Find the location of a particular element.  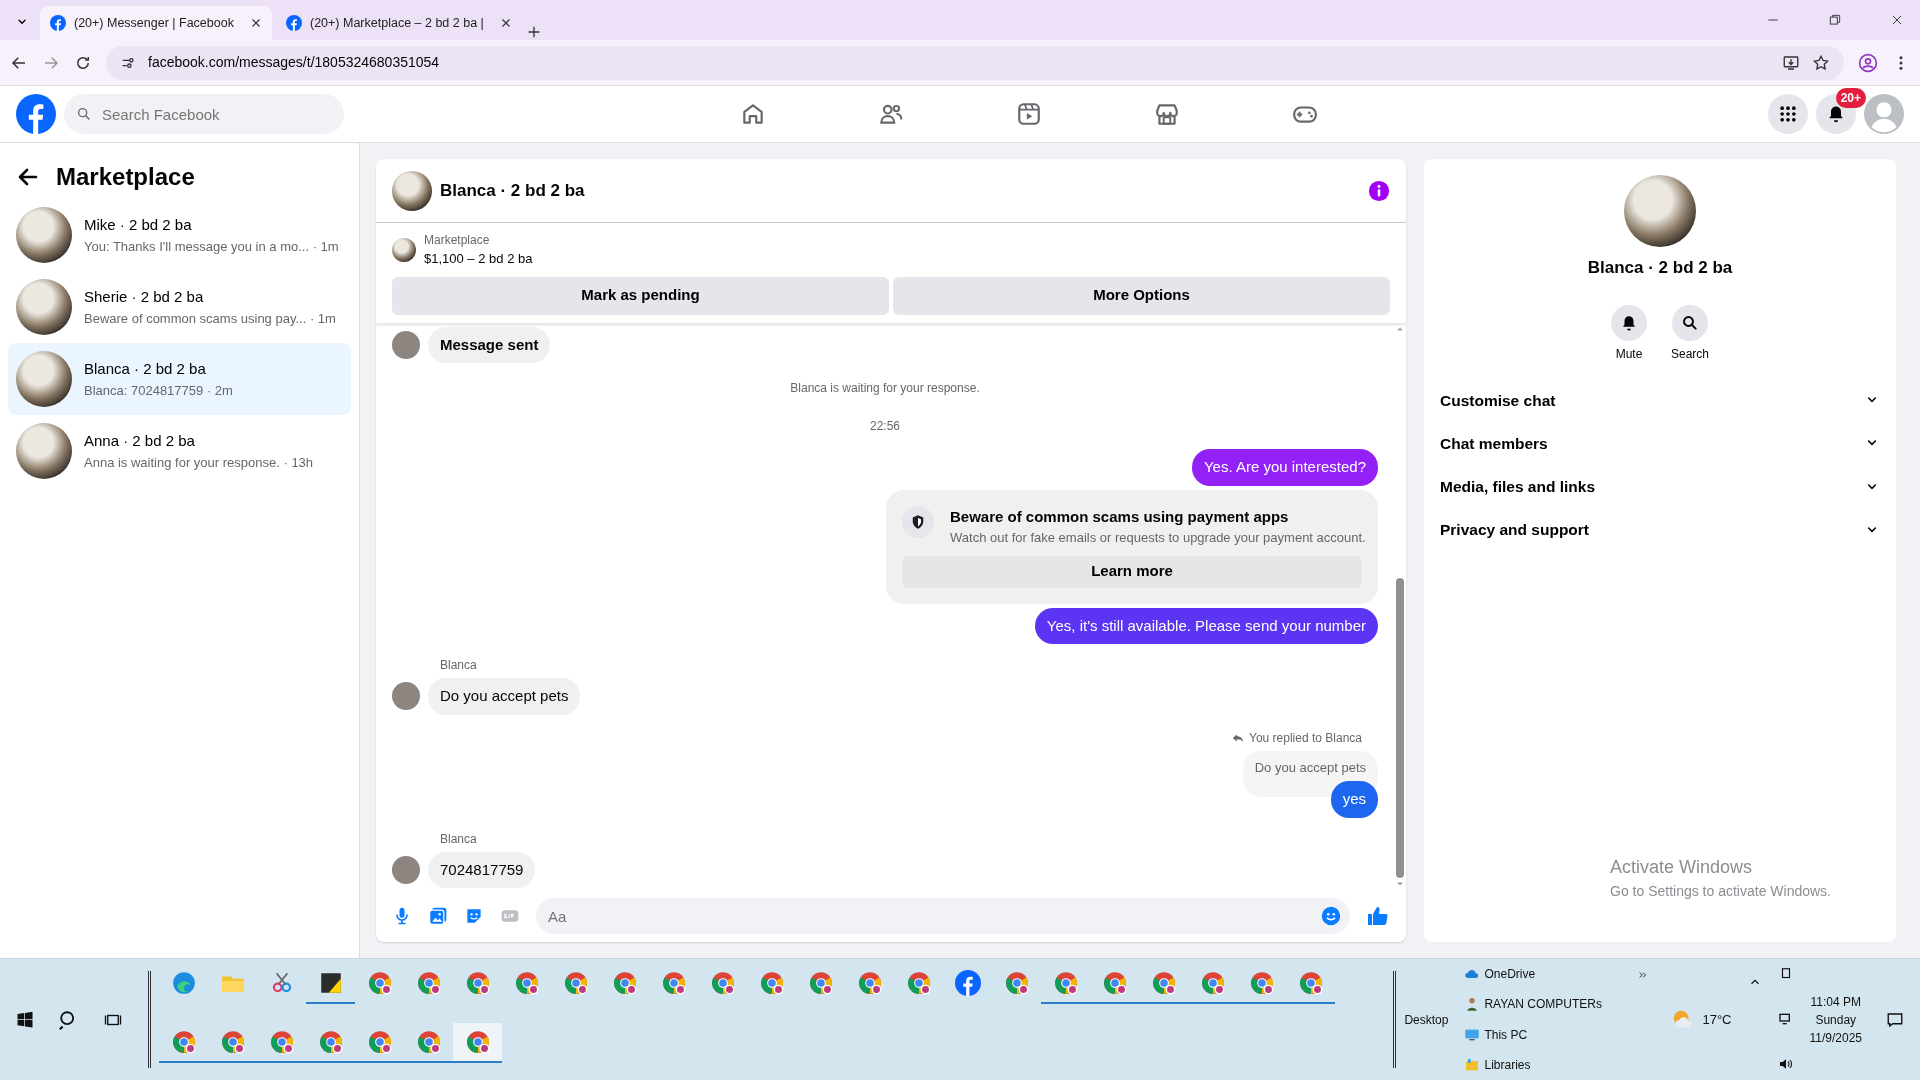

image-icon is located at coordinates (438, 916).